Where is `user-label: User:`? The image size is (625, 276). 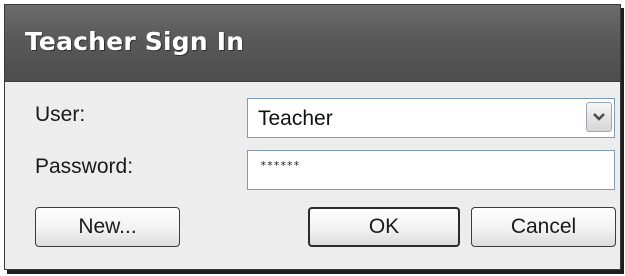 user-label: User: is located at coordinates (60, 114).